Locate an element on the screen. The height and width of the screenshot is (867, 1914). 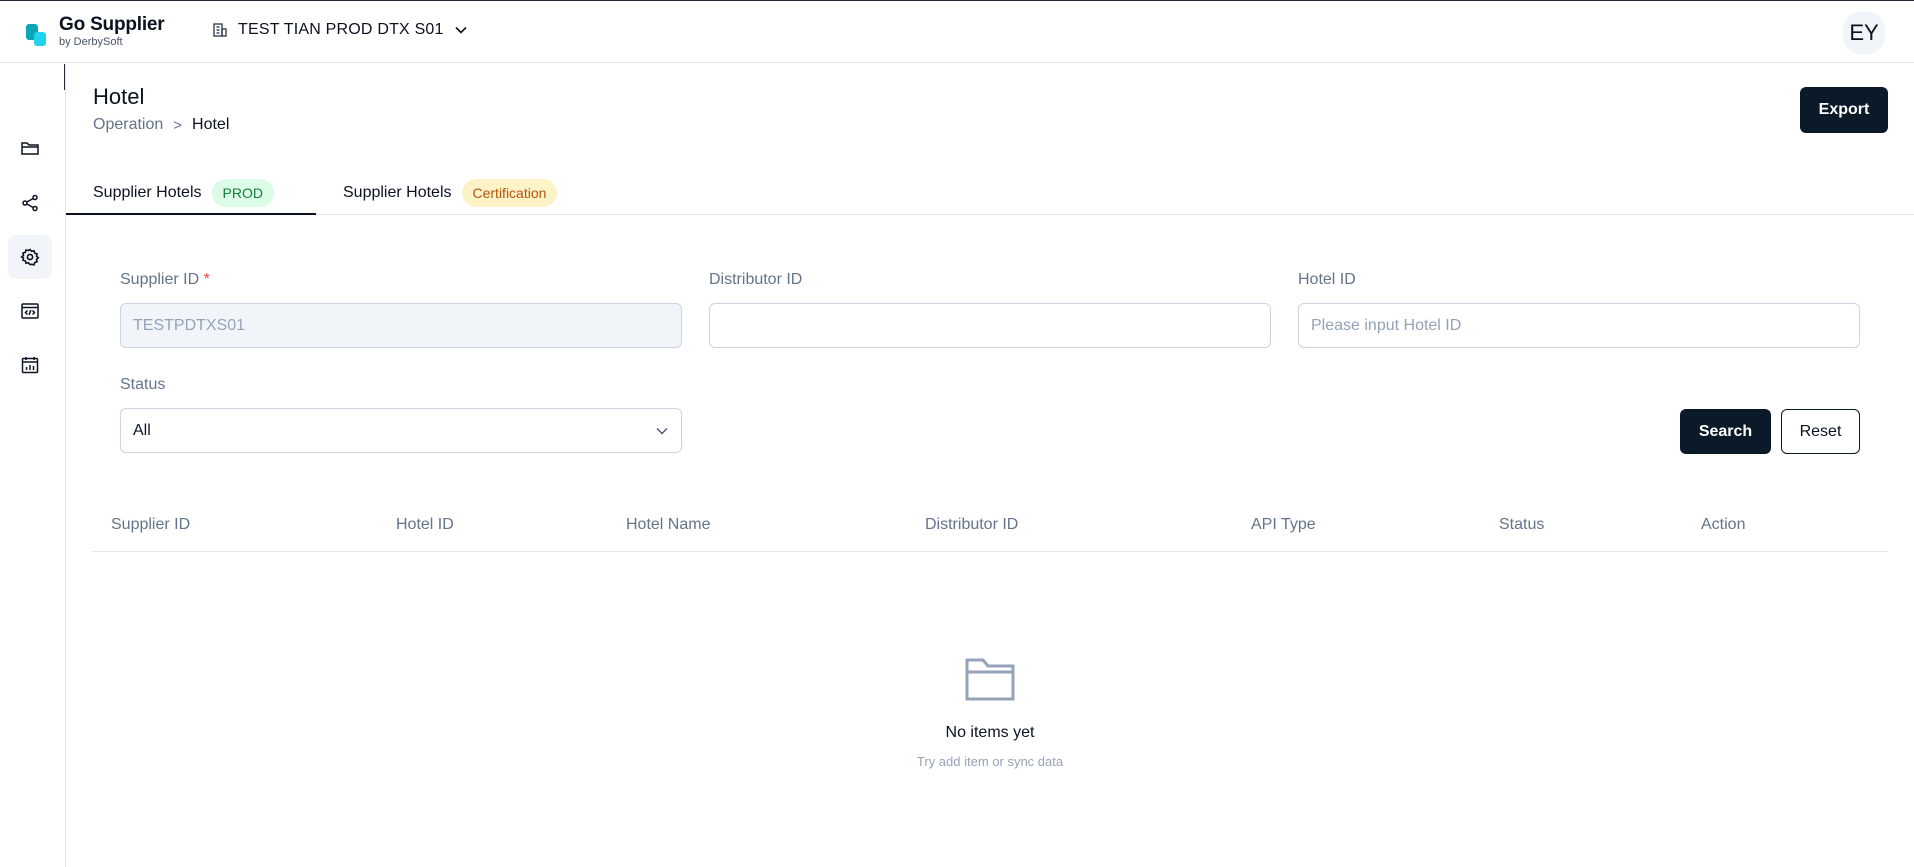
distributor-id-label: Distributor ID is located at coordinates (756, 279).